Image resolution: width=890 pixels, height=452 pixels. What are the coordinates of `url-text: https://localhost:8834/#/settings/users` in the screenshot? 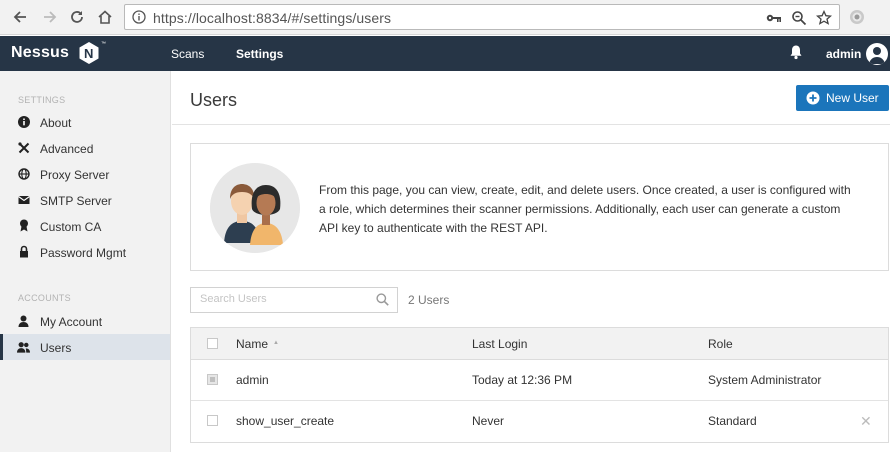 It's located at (272, 18).